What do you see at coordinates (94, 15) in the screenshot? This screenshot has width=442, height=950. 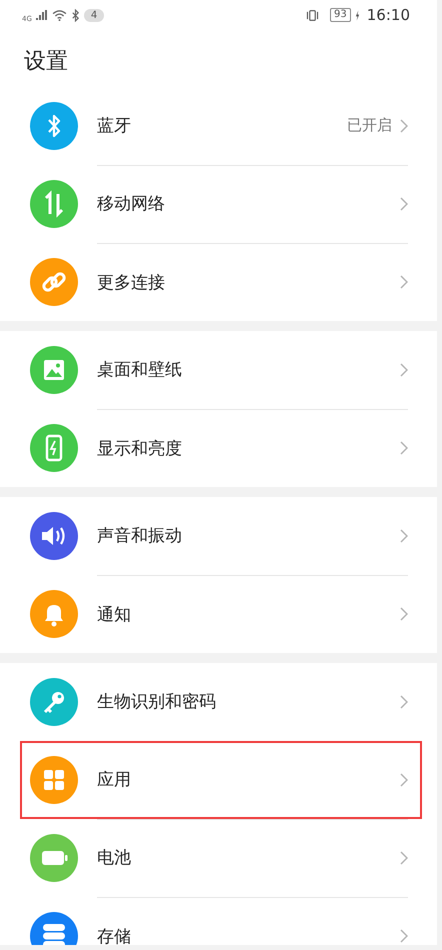 I see `notification-count: 4` at bounding box center [94, 15].